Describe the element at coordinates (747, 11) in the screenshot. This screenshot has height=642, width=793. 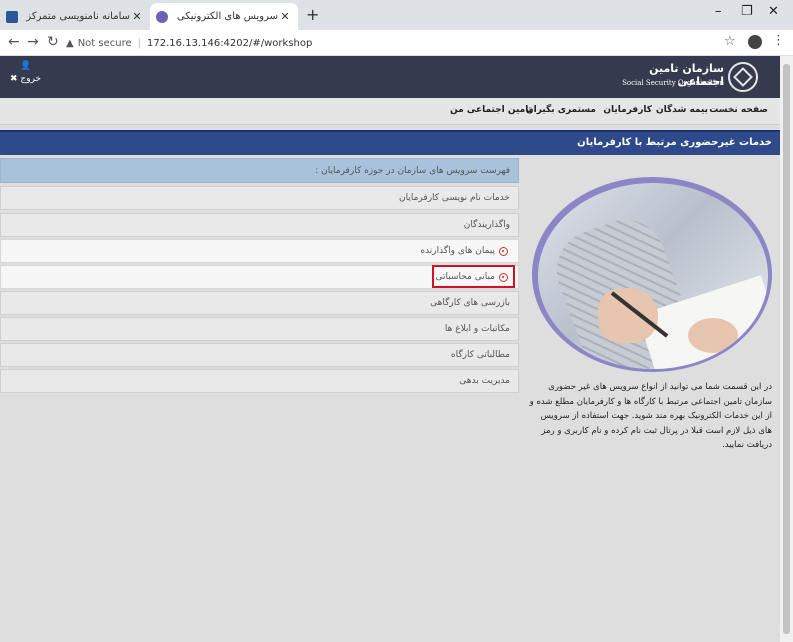
I see `restore-icon: ❐` at that location.